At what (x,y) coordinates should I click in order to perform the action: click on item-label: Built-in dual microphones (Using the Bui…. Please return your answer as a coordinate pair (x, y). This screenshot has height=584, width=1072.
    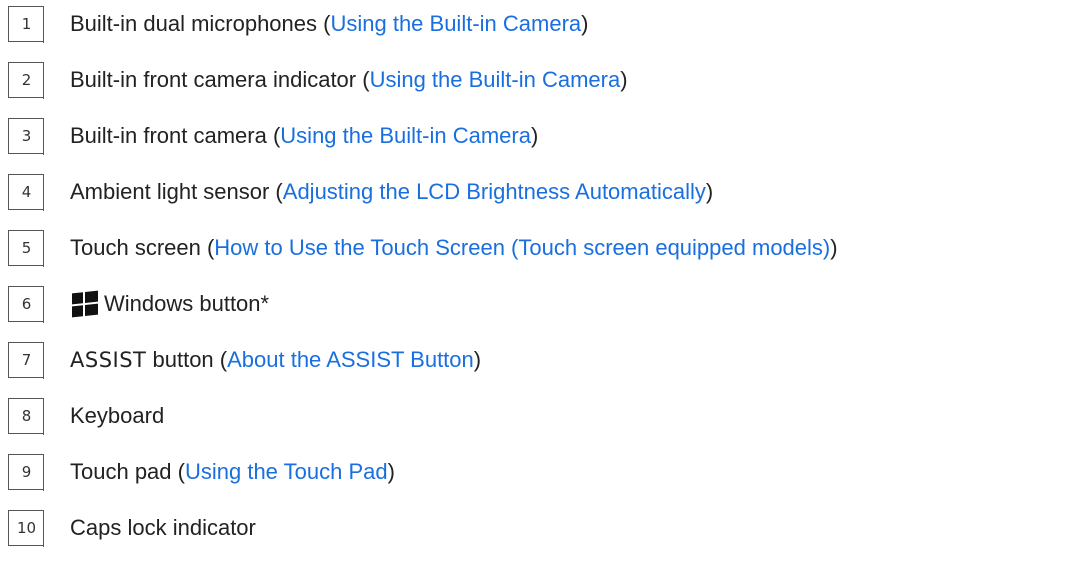
    Looking at the image, I should click on (329, 24).